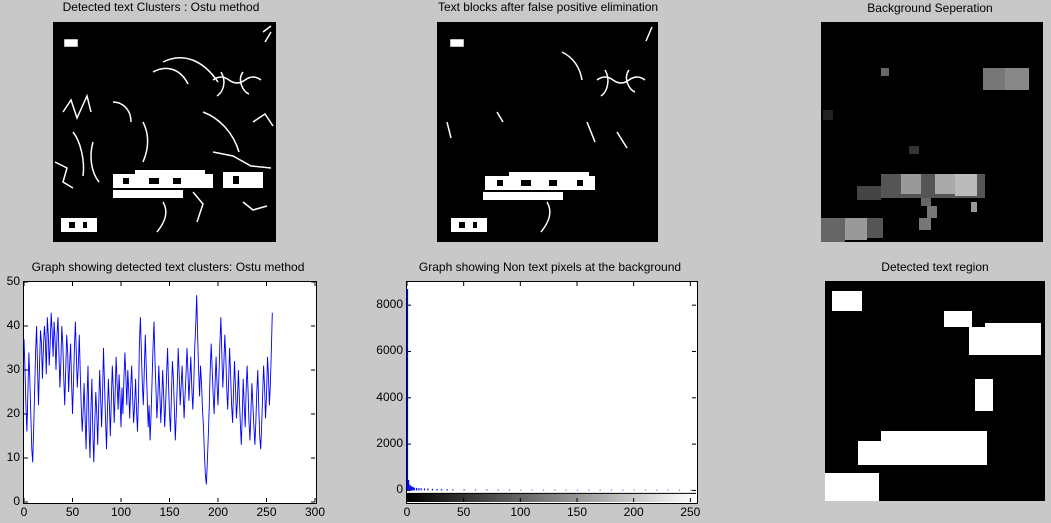 The width and height of the screenshot is (1051, 523). Describe the element at coordinates (690, 512) in the screenshot. I see `chart2-x-tick-label: 250` at that location.